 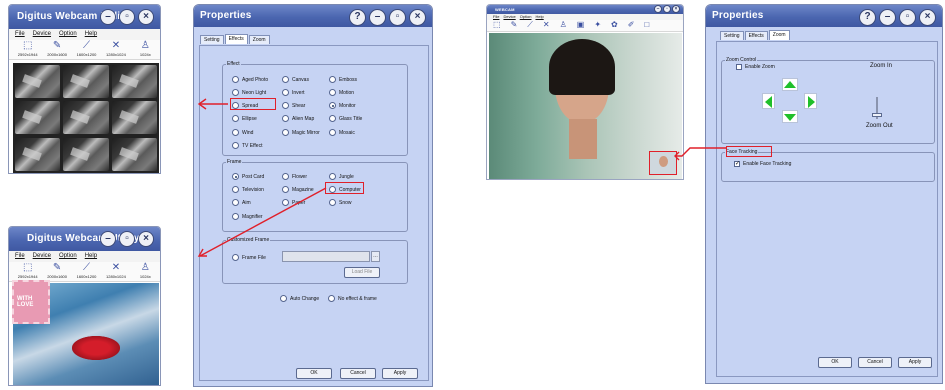 What do you see at coordinates (701, 152) in the screenshot?
I see `arrow-to-face-tracking` at bounding box center [701, 152].